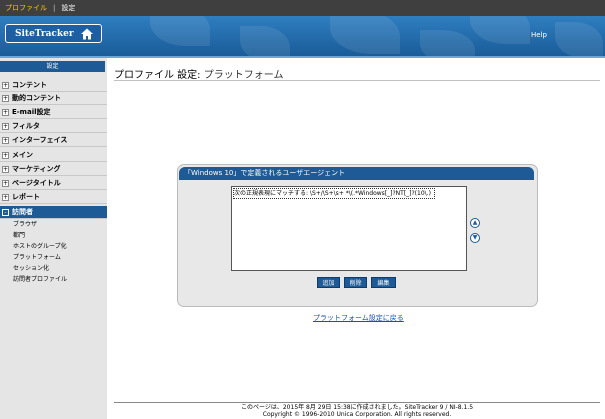  Describe the element at coordinates (355, 282) in the screenshot. I see `delete-button: 削除` at that location.